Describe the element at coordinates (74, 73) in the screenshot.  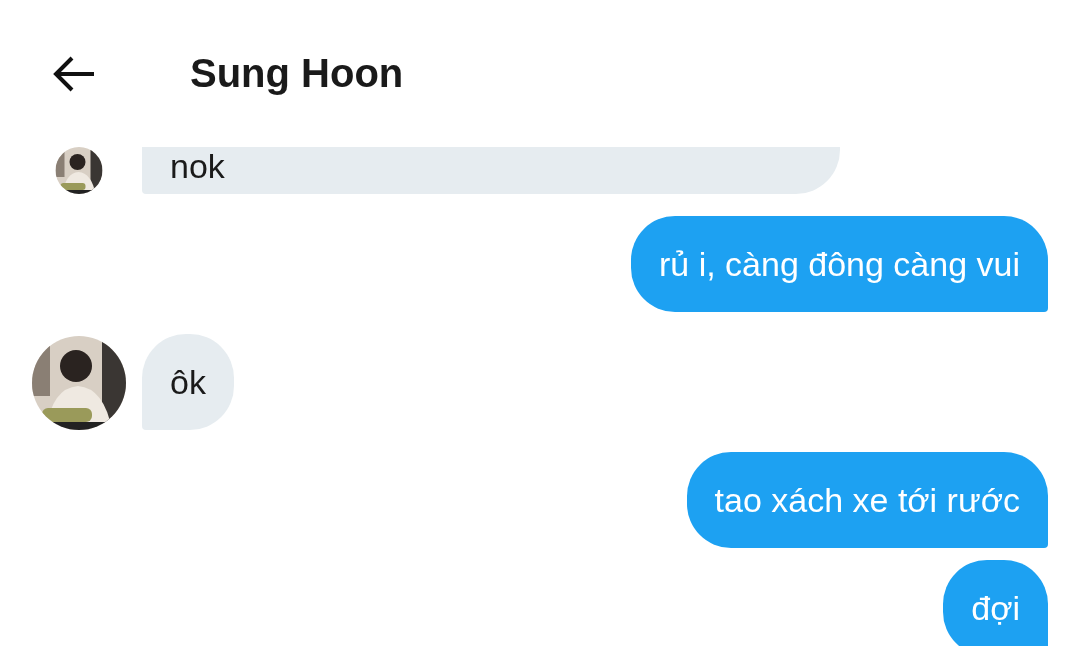
I see `back-arrow-icon` at that location.